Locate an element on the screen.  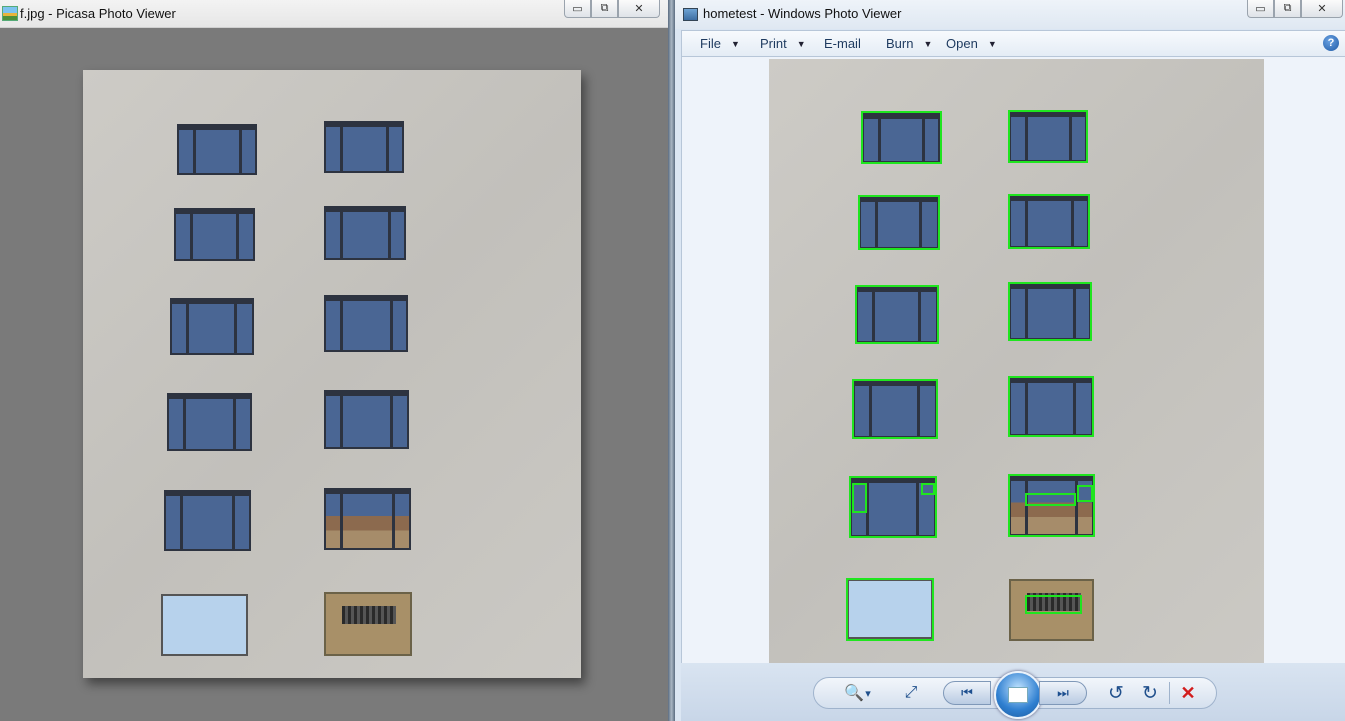
delete-icon: ✕ is located at coordinates (1188, 693).